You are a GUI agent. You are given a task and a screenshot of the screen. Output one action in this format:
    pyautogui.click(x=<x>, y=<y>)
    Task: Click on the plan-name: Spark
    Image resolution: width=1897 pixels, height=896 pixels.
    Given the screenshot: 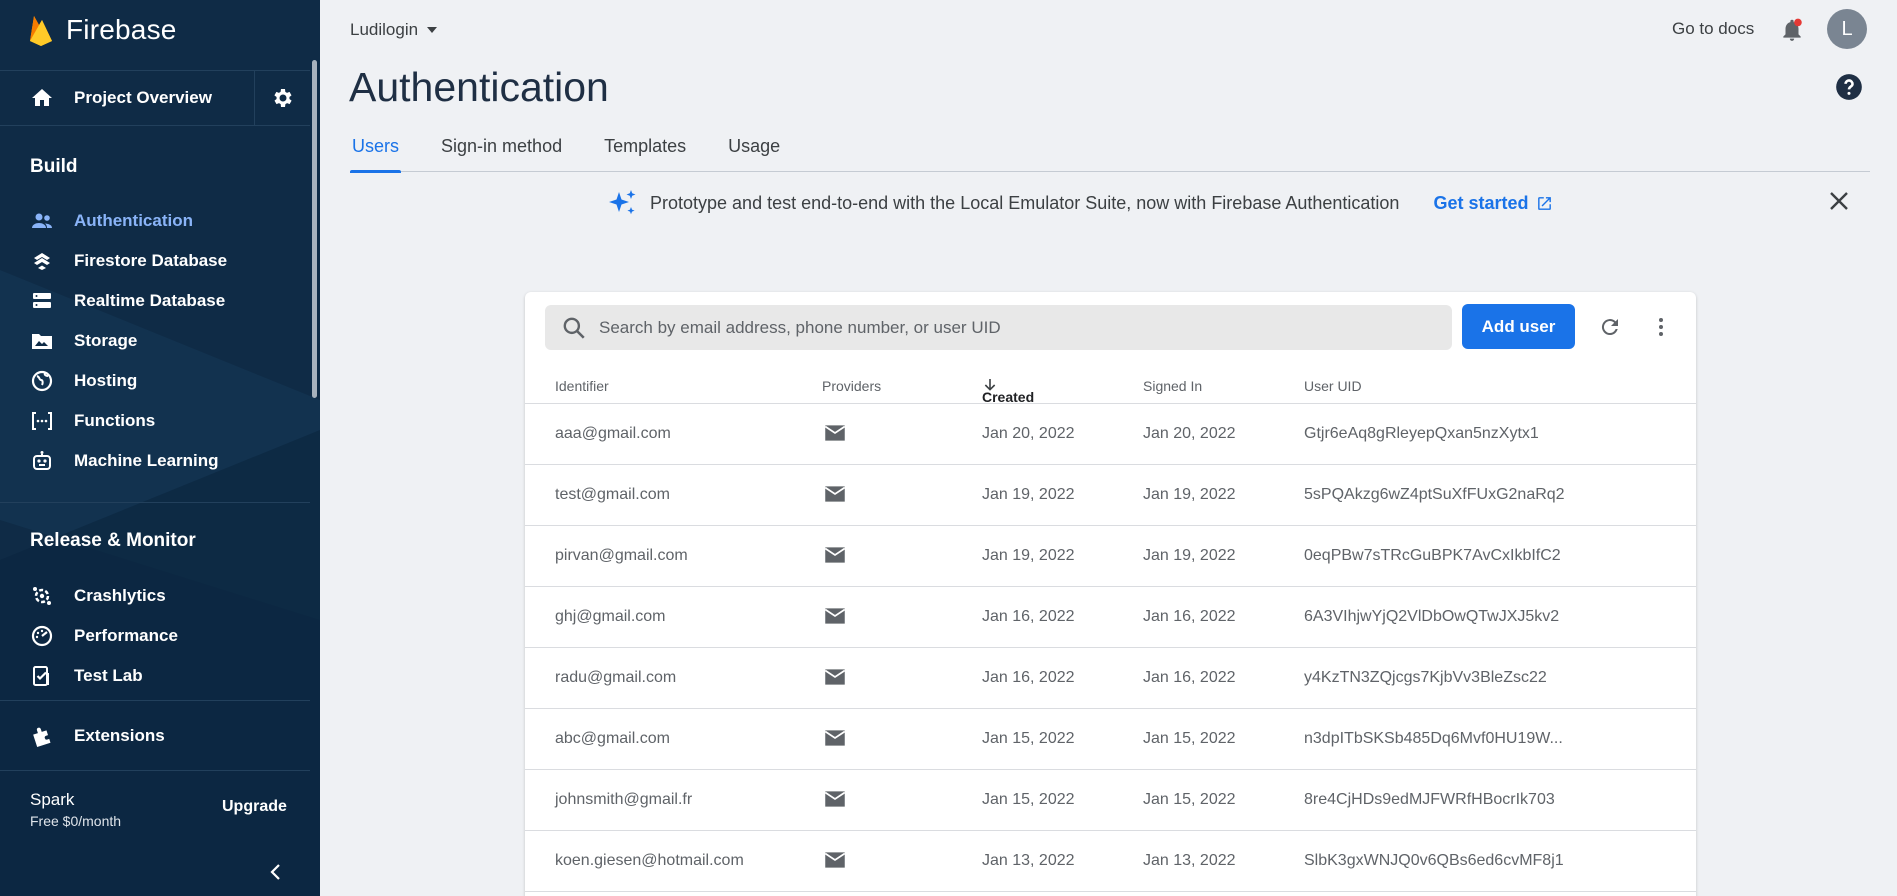 What is the action you would take?
    pyautogui.click(x=52, y=799)
    